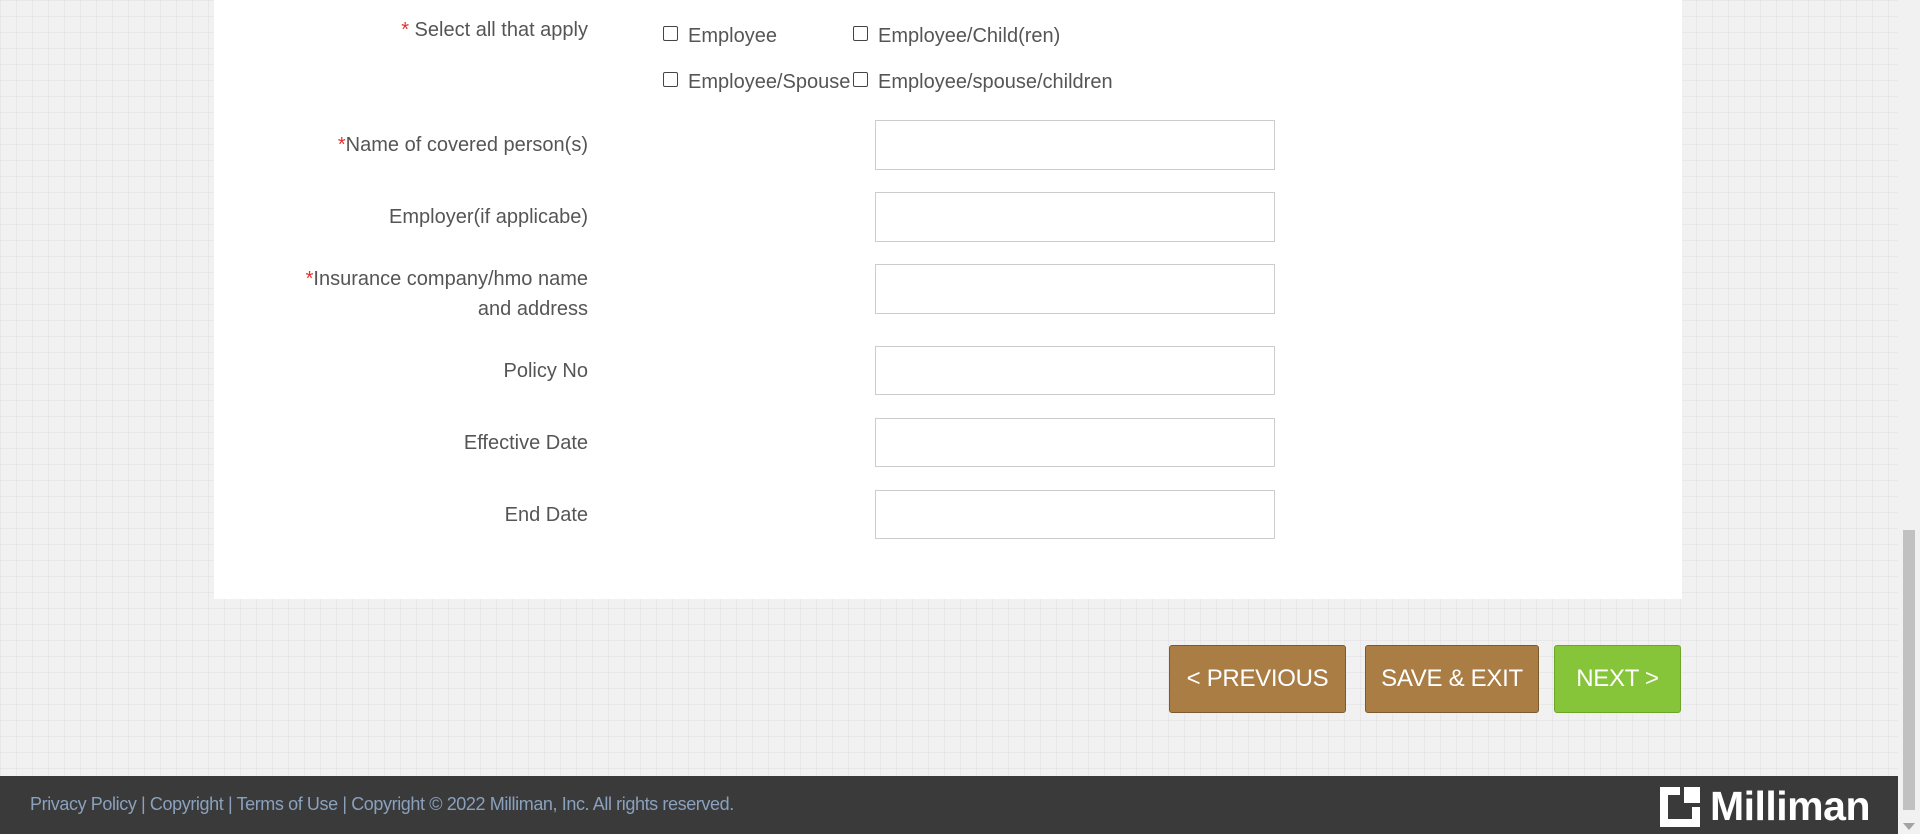 This screenshot has width=1920, height=834. I want to click on checkbox-employee-children: Employee/Child(ren), so click(955, 36).